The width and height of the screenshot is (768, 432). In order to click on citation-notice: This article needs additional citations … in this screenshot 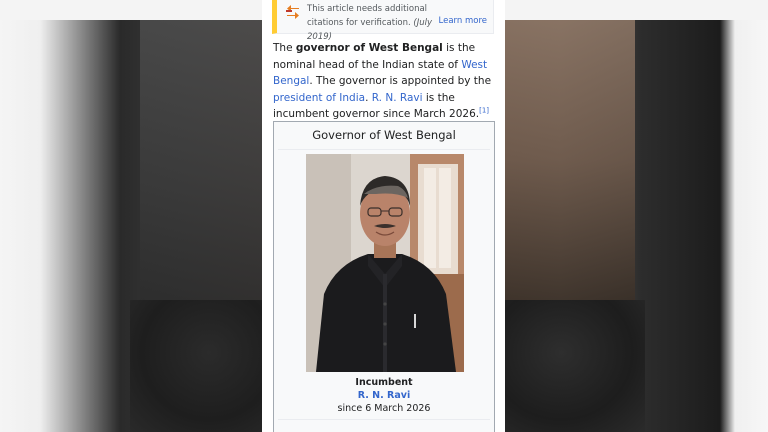, I will do `click(383, 21)`.